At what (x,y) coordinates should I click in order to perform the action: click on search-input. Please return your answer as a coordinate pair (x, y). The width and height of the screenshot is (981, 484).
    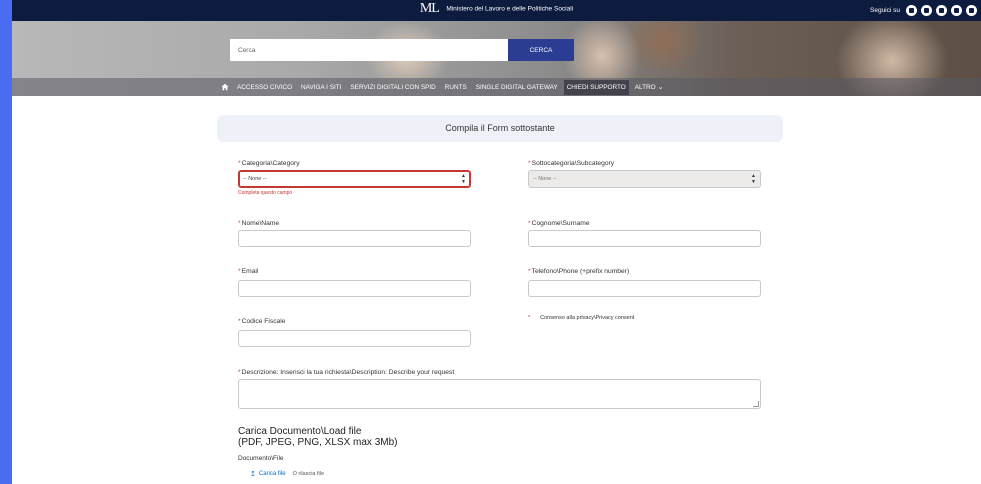
    Looking at the image, I should click on (369, 50).